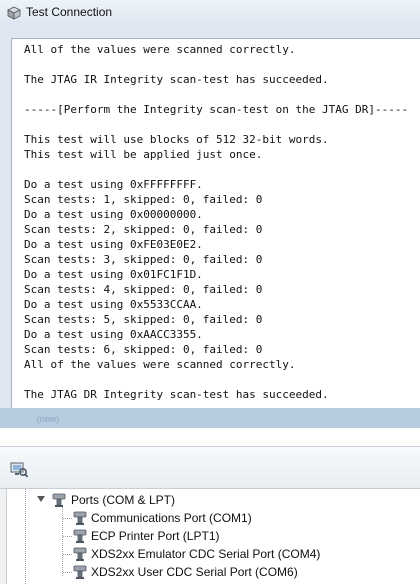 Image resolution: width=420 pixels, height=584 pixels. What do you see at coordinates (113, 304) in the screenshot?
I see `log-line: Do a test using 0x5533CCAA.` at bounding box center [113, 304].